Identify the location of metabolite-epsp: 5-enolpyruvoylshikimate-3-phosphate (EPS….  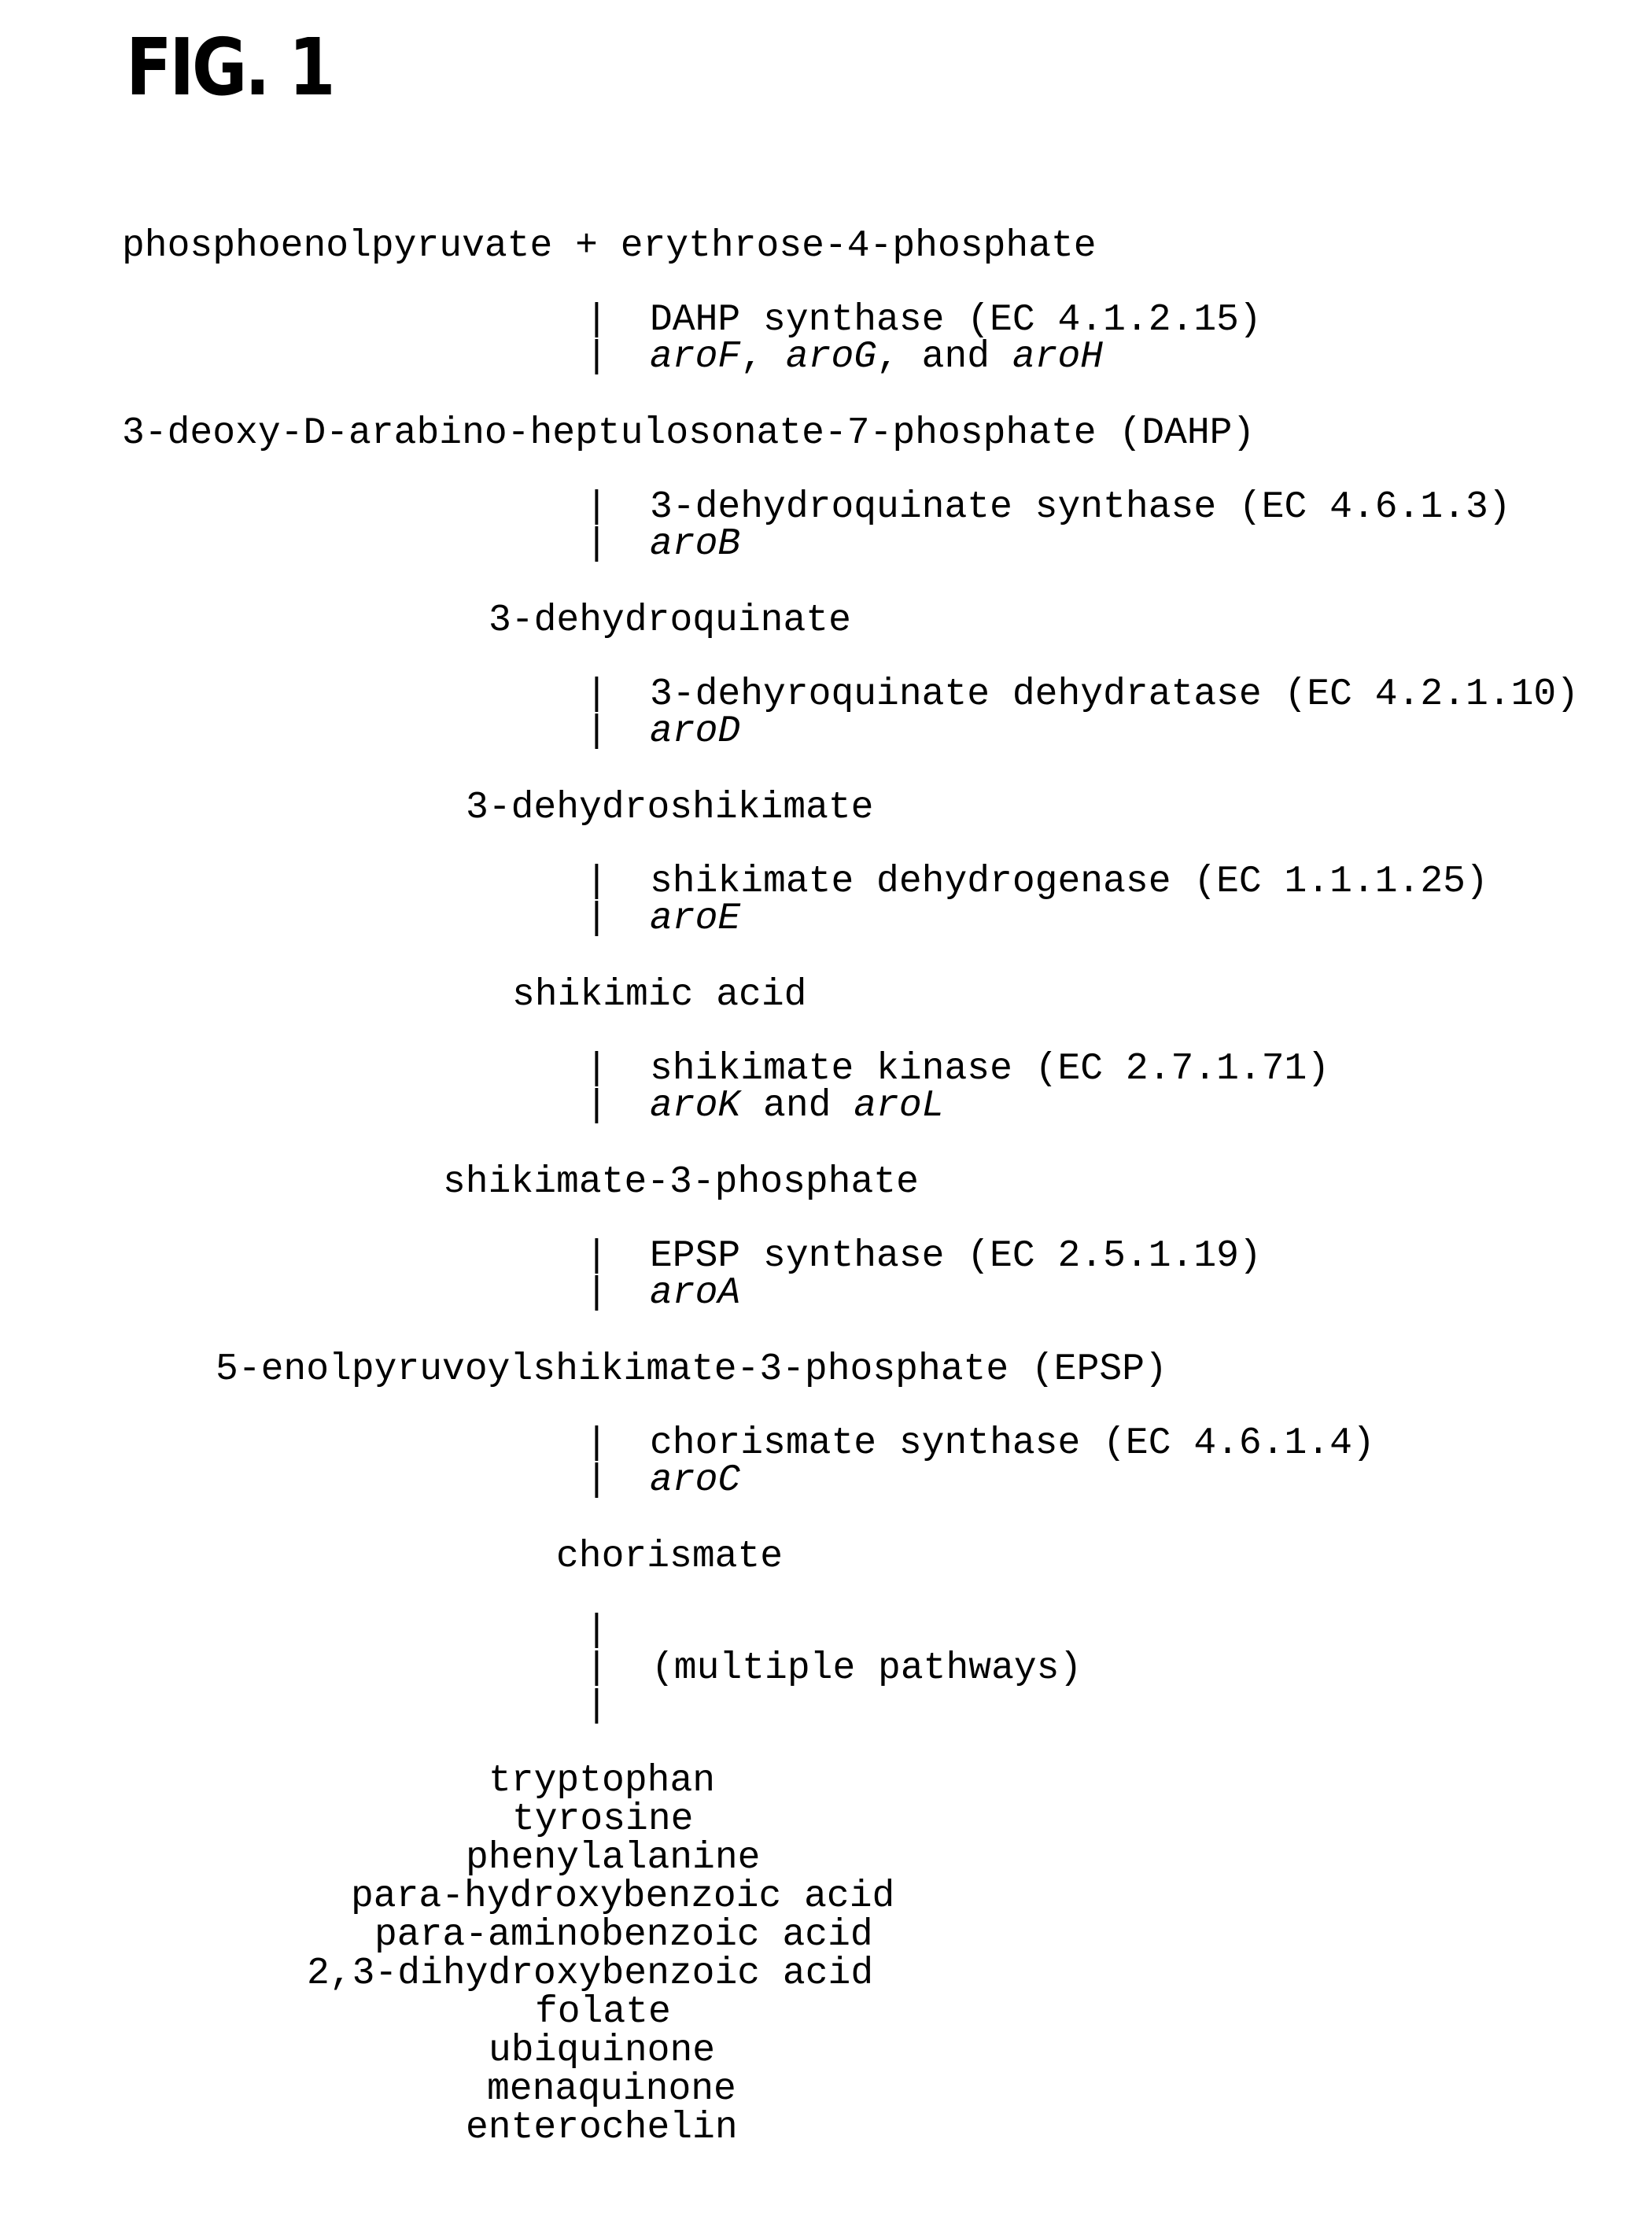
(691, 1370).